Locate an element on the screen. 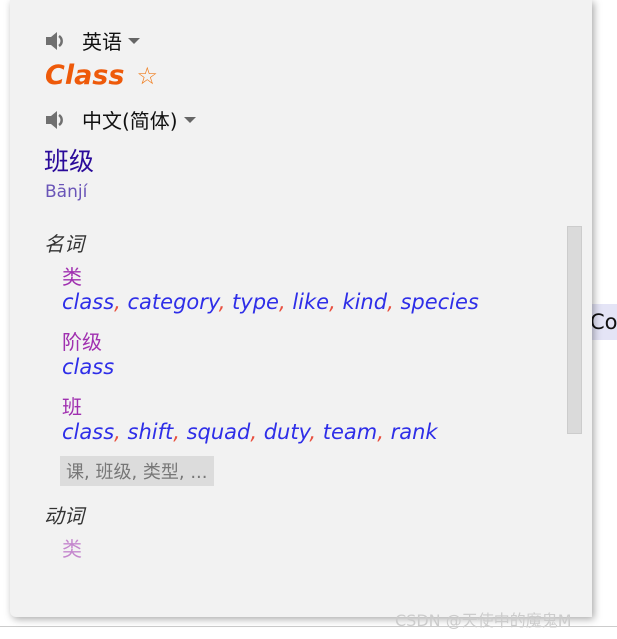 The image size is (617, 639). english-synonym: team is located at coordinates (350, 432).